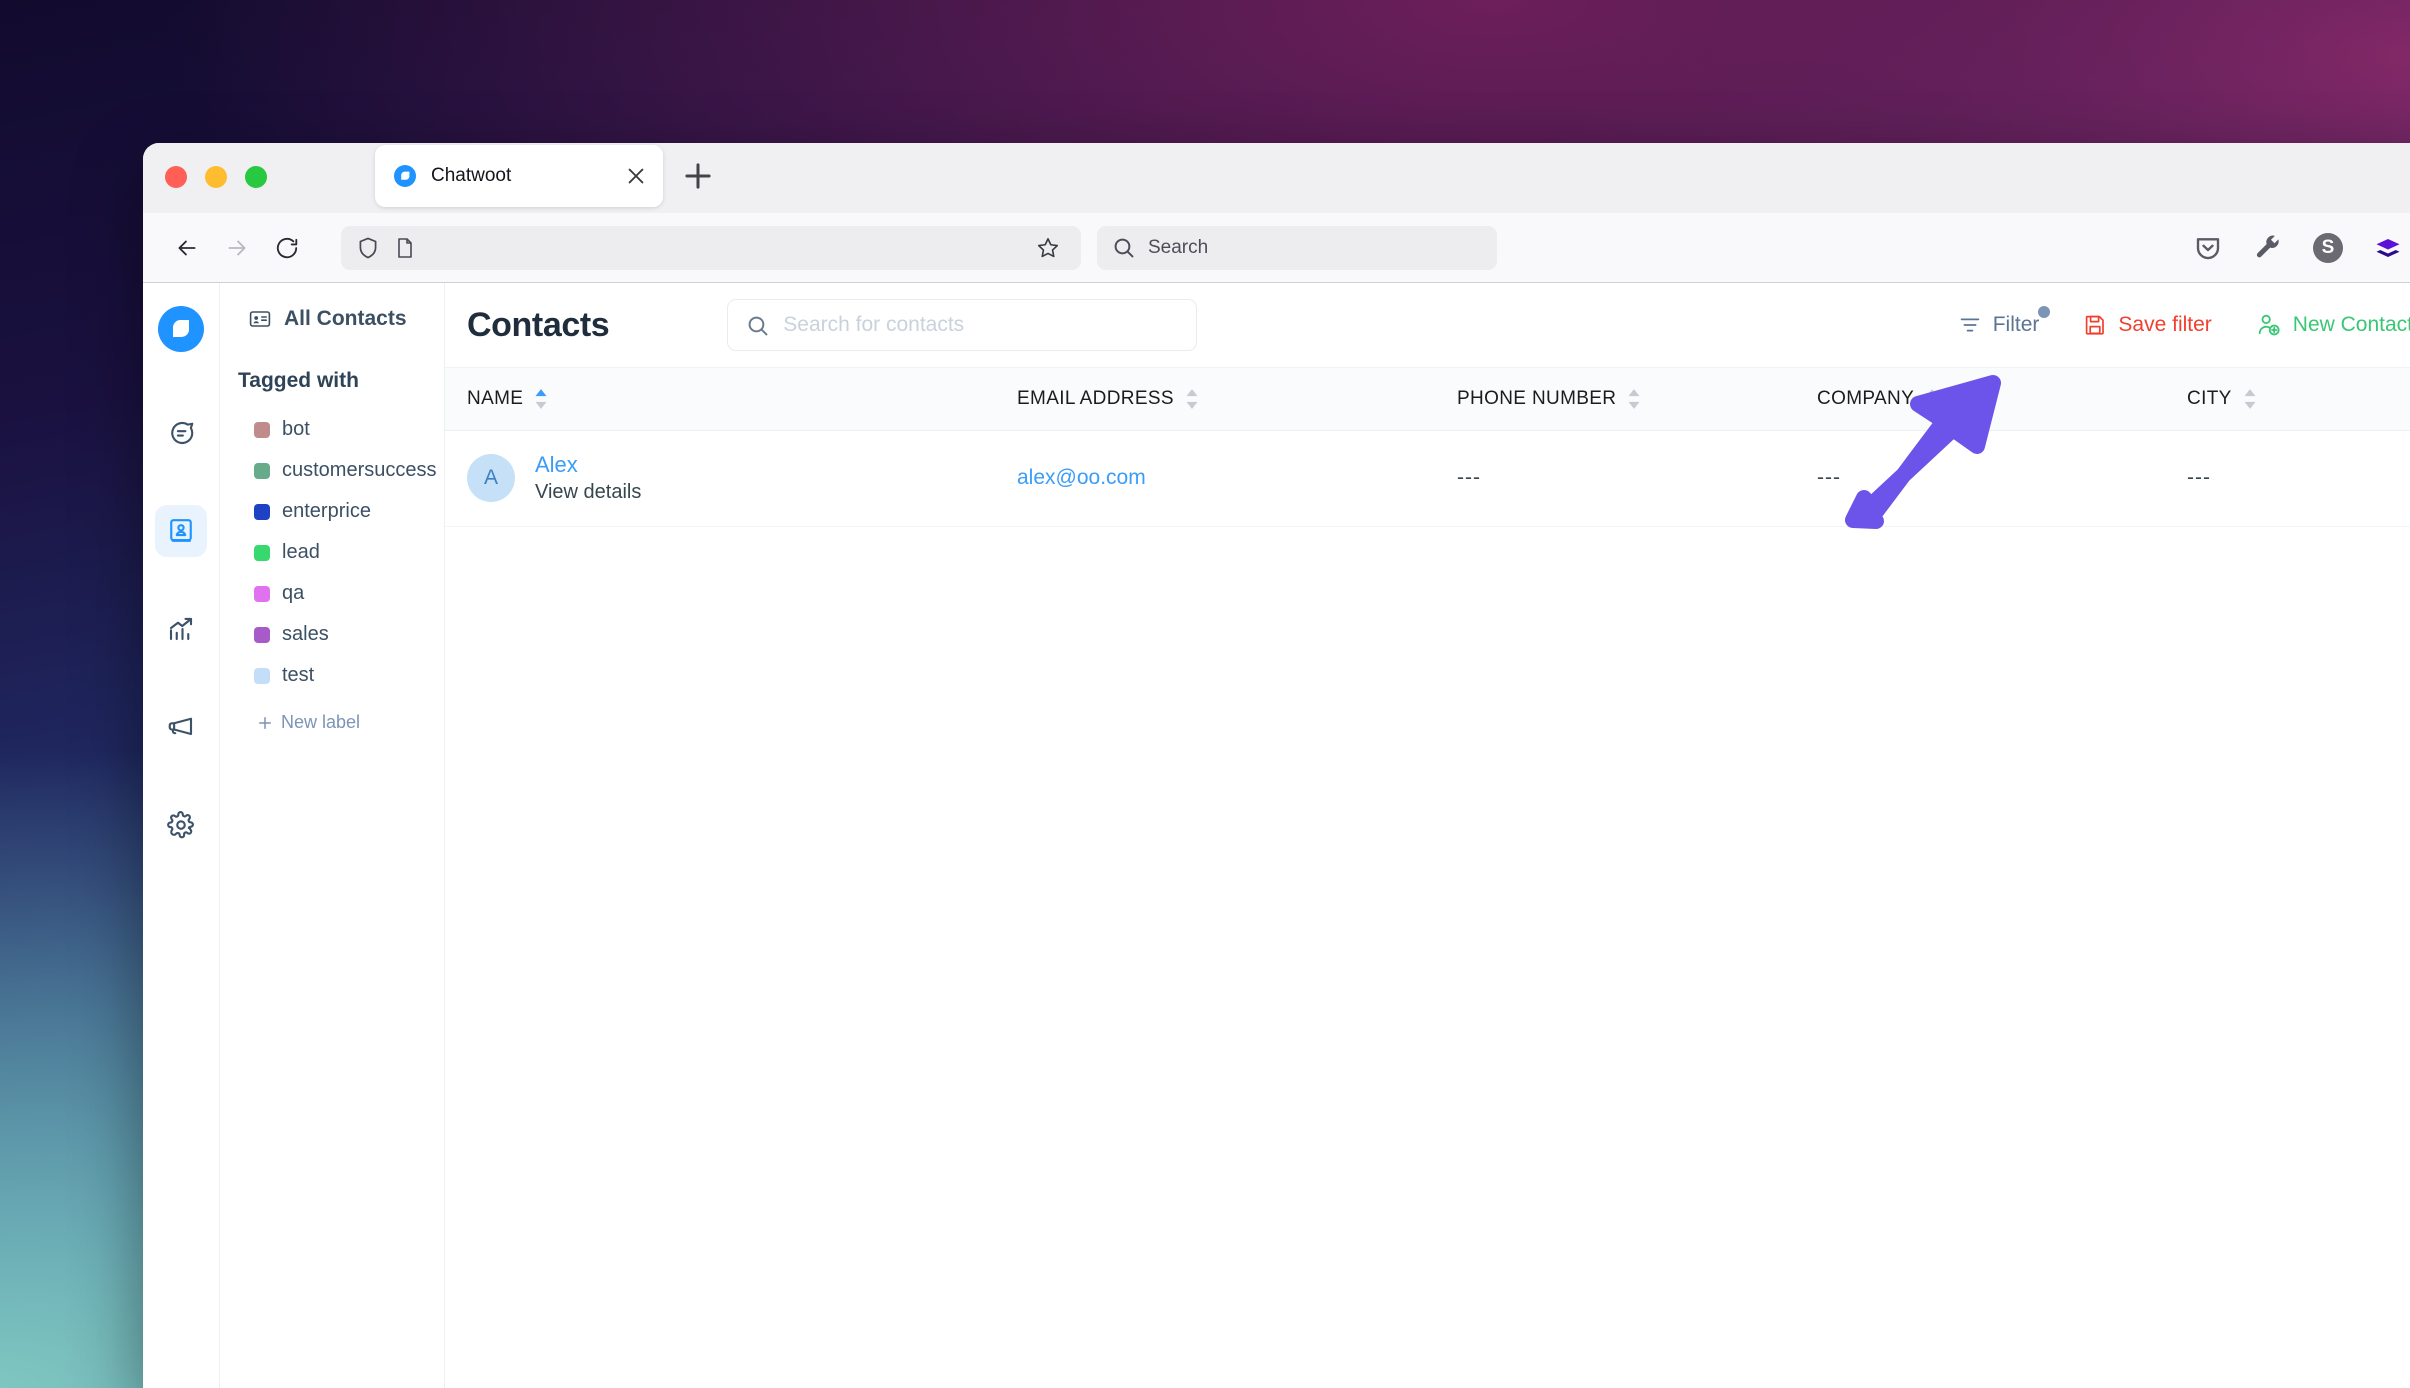 The height and width of the screenshot is (1388, 2410). I want to click on view-details-link: View details, so click(588, 492).